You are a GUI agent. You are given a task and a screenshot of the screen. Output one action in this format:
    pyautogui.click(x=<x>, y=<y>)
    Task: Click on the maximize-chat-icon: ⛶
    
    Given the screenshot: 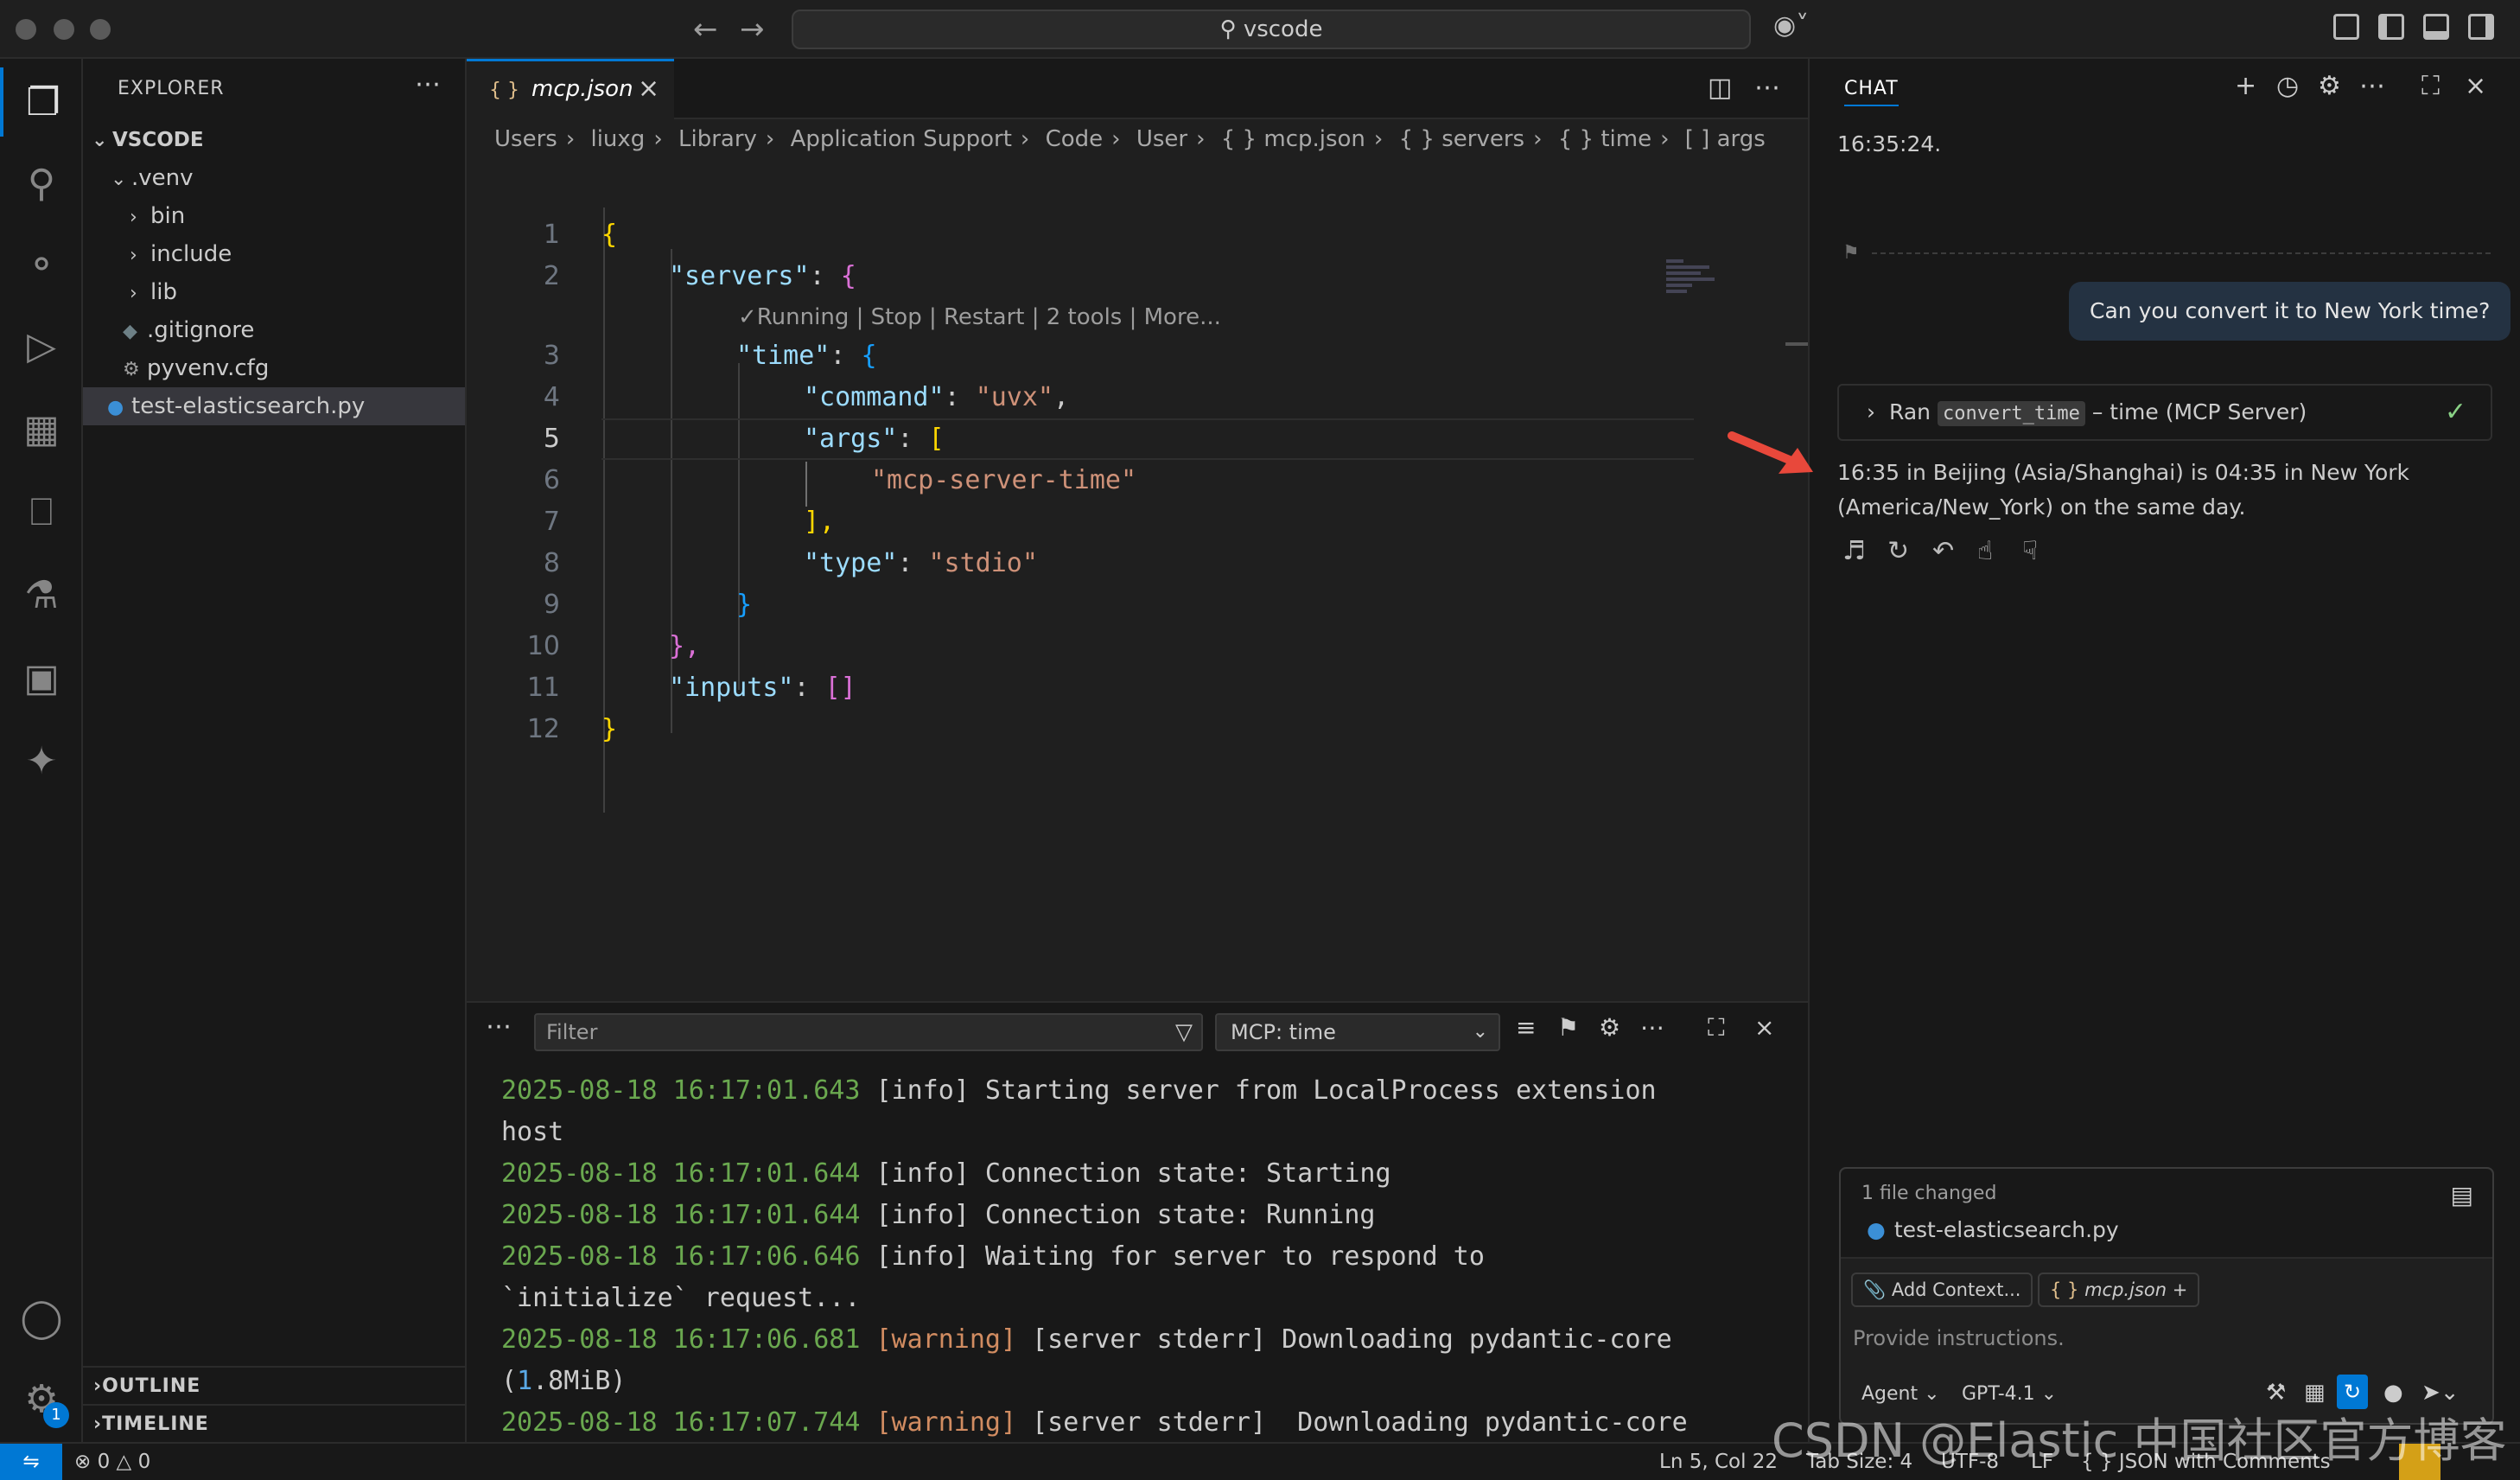 What is the action you would take?
    pyautogui.click(x=2431, y=86)
    